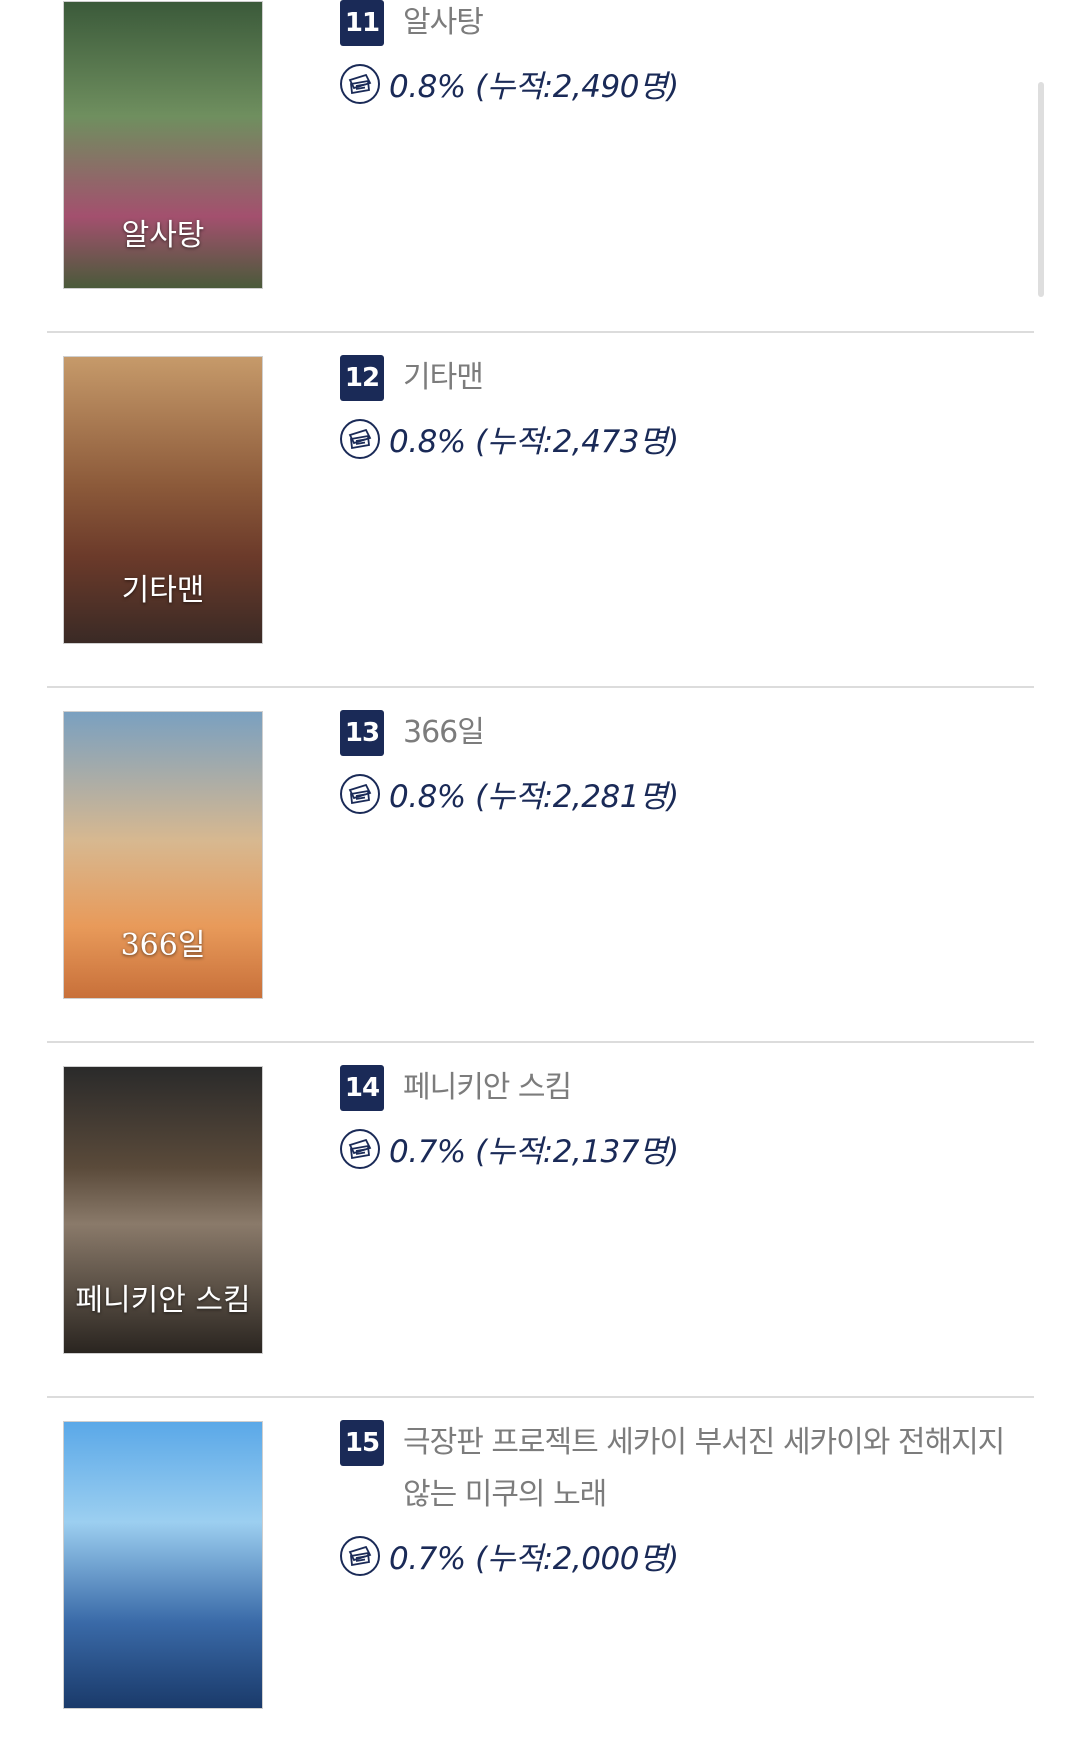  What do you see at coordinates (682, 1118) in the screenshot?
I see `movie-info: 14 페니키안 스킴 0.7% (누적:2,137명)` at bounding box center [682, 1118].